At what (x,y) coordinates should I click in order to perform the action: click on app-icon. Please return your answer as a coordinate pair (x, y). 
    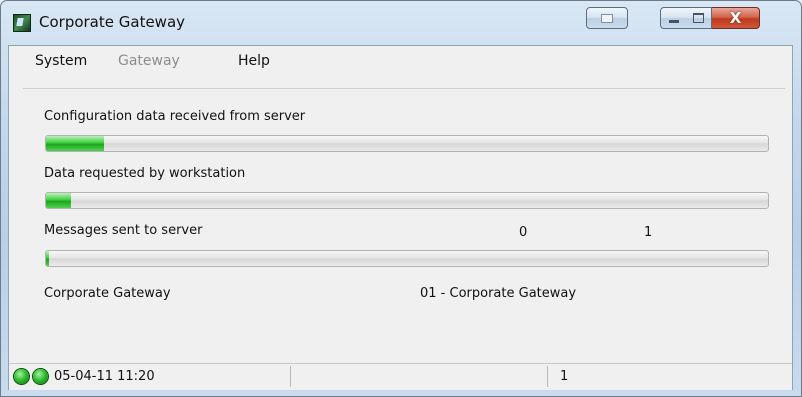
    Looking at the image, I should click on (22, 23).